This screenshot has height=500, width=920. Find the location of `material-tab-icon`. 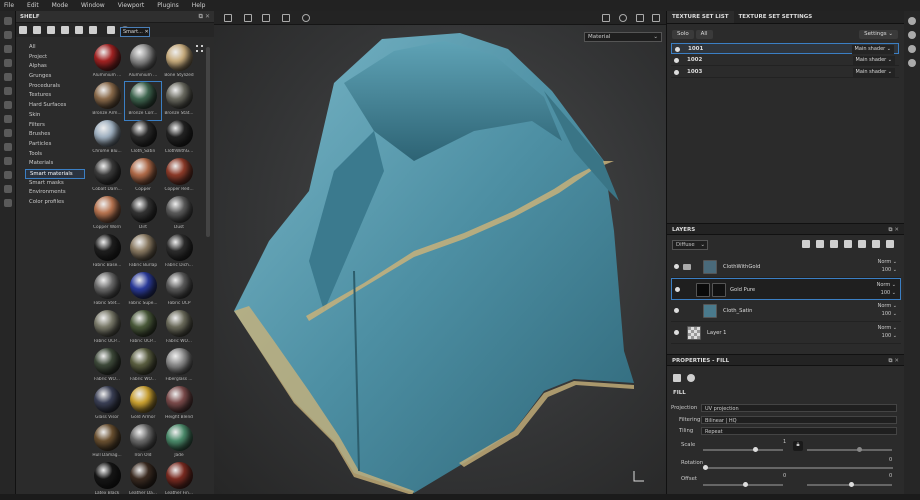

material-tab-icon is located at coordinates (691, 378).